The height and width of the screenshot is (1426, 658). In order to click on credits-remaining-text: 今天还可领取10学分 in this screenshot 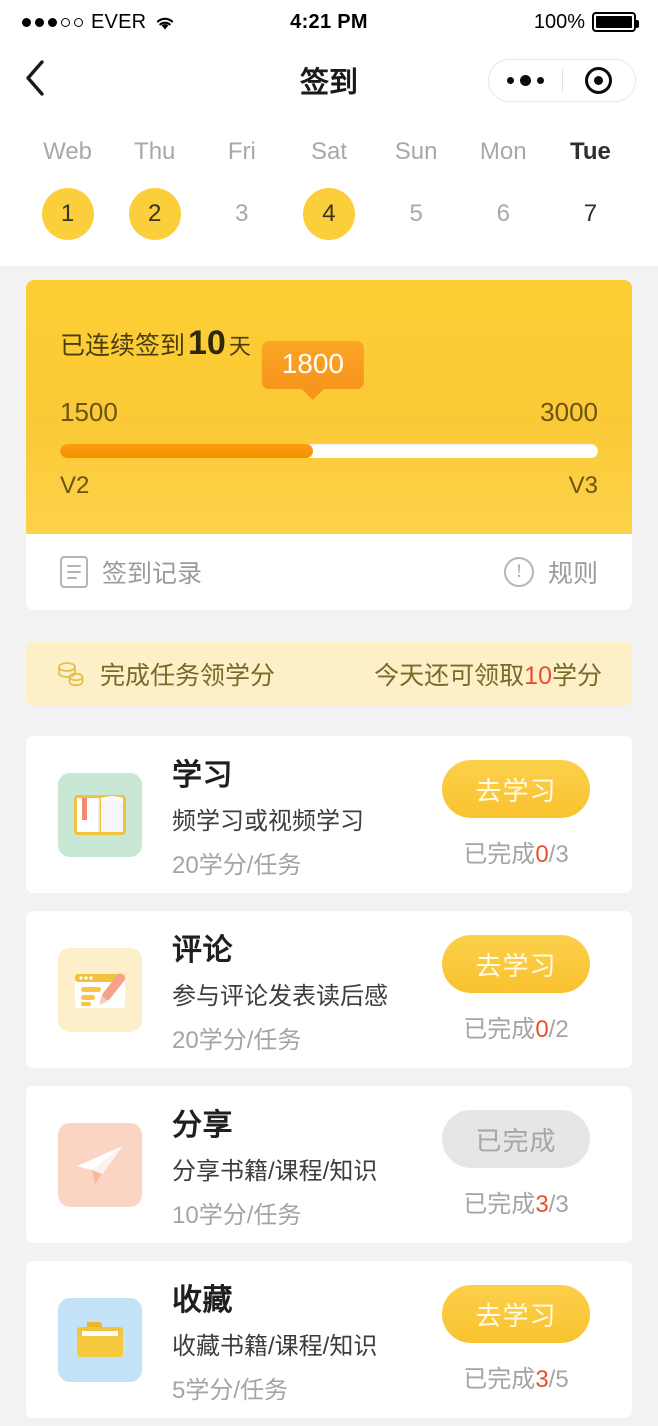, I will do `click(488, 674)`.